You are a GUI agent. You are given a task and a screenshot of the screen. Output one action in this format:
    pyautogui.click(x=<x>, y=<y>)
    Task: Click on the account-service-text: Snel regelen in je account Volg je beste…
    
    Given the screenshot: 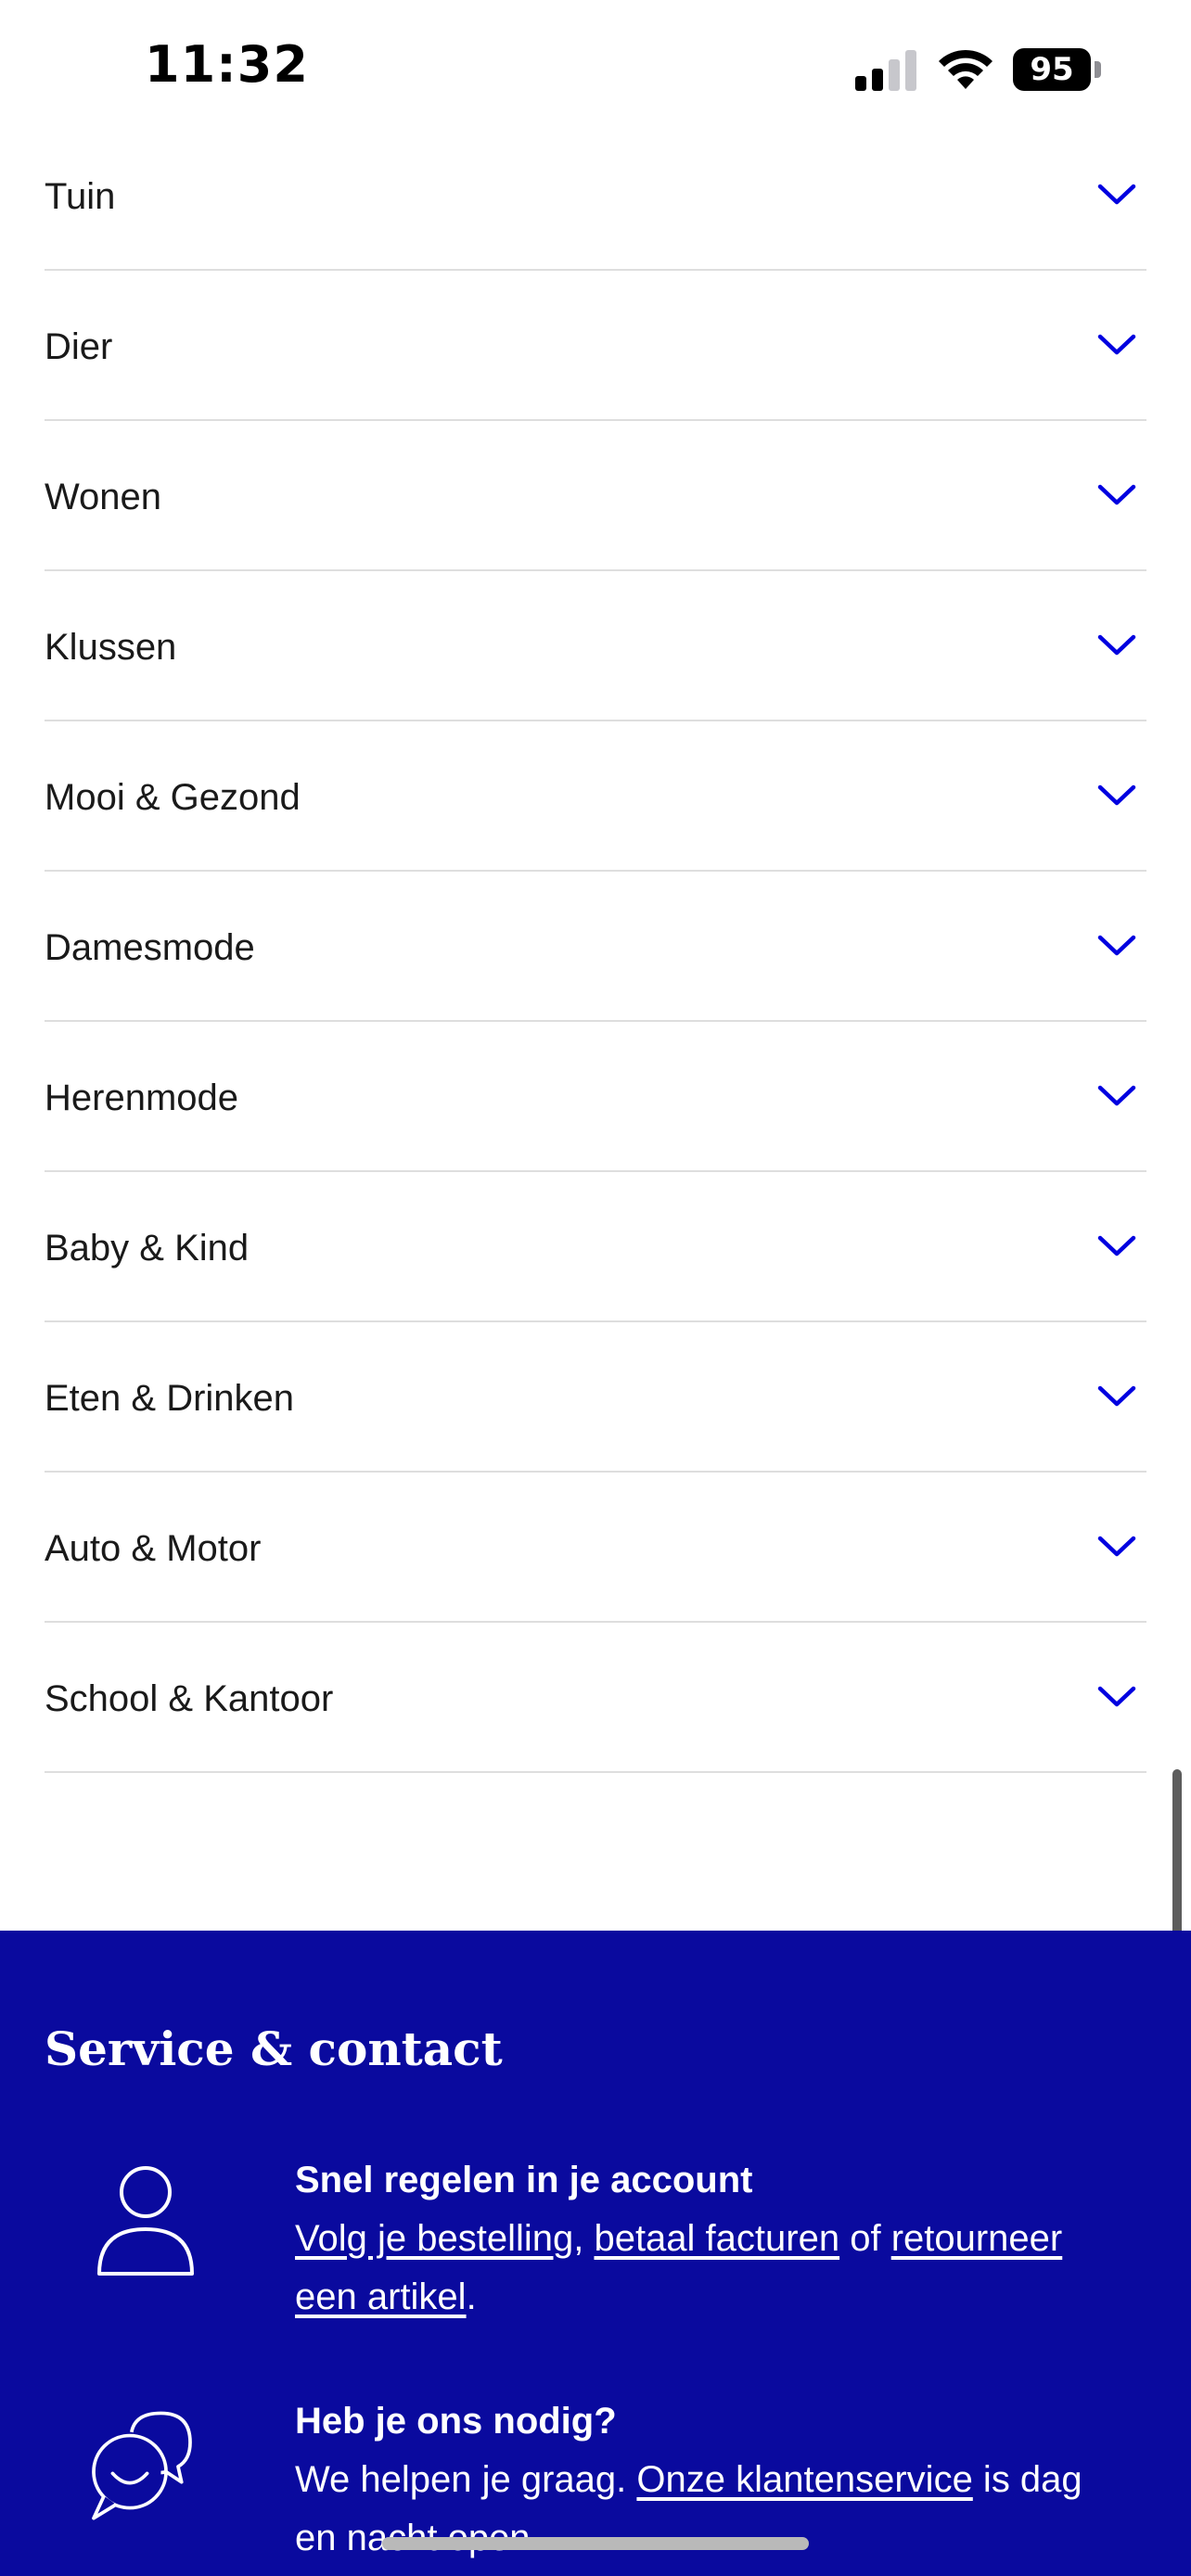 What is the action you would take?
    pyautogui.click(x=703, y=2239)
    